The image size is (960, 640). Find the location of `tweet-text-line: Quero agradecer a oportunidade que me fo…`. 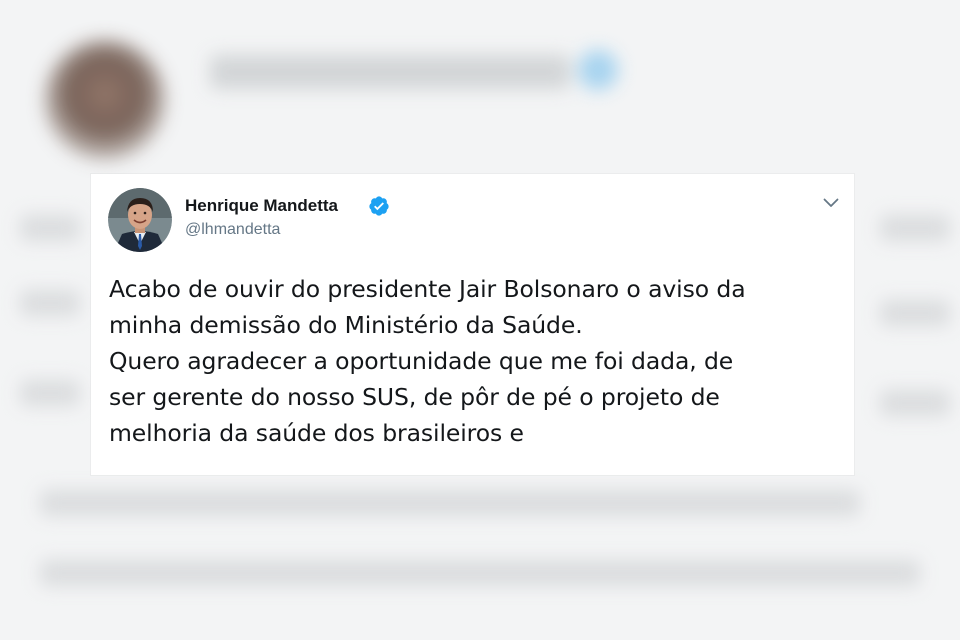

tweet-text-line: Quero agradecer a oportunidade que me fo… is located at coordinates (421, 361).